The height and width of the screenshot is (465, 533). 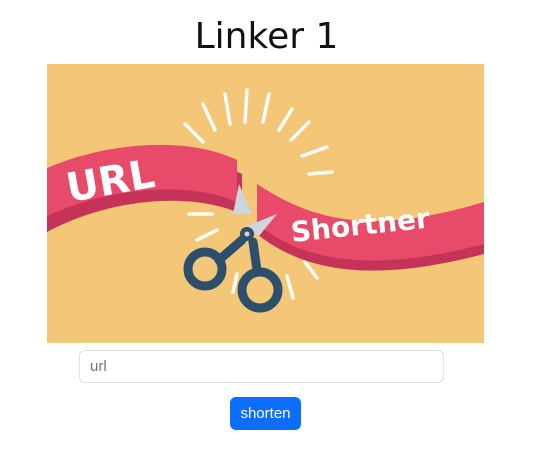 What do you see at coordinates (266, 36) in the screenshot?
I see `page-title: Linker 1` at bounding box center [266, 36].